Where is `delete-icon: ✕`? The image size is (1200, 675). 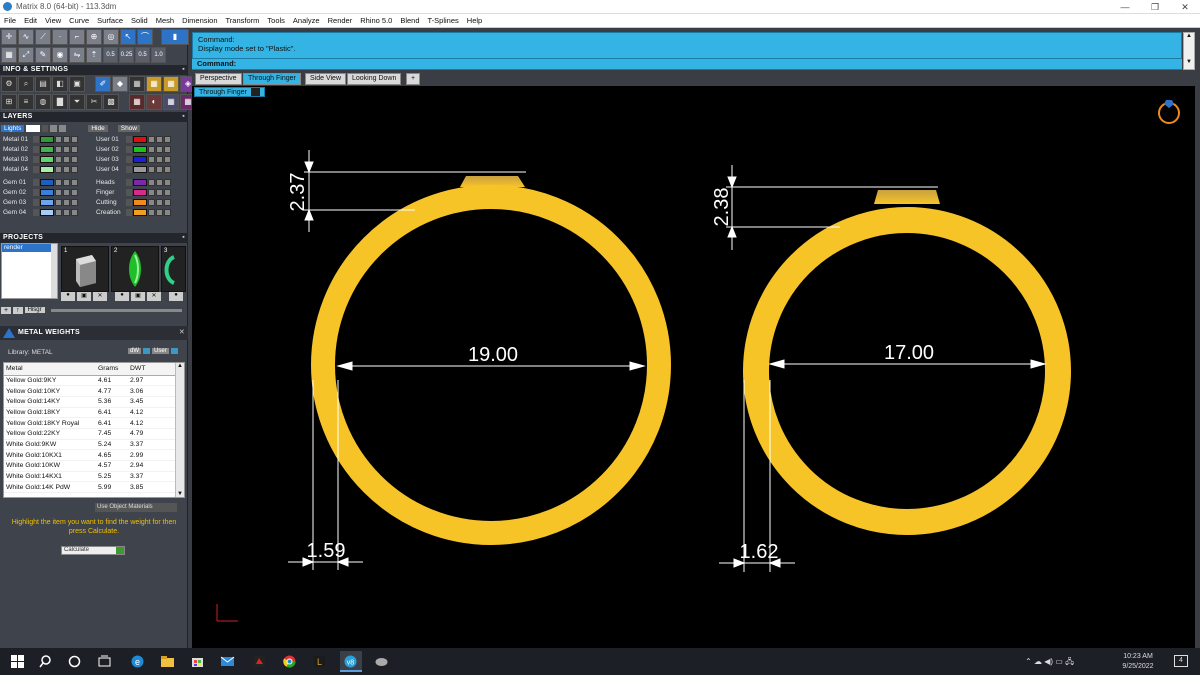 delete-icon: ✕ is located at coordinates (100, 296).